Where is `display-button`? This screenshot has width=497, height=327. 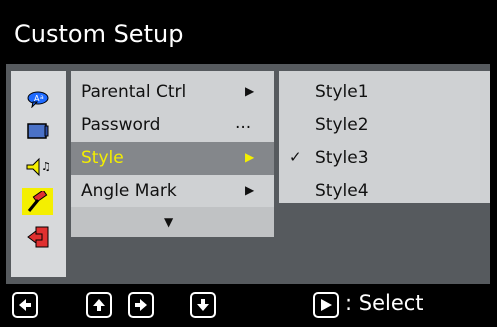
display-button is located at coordinates (37, 131).